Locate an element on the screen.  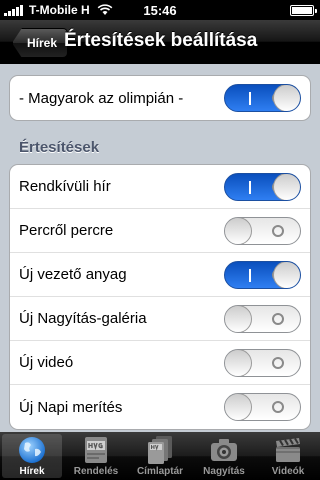
notification-label: Új Nagyítás-galéria is located at coordinates (83, 318).